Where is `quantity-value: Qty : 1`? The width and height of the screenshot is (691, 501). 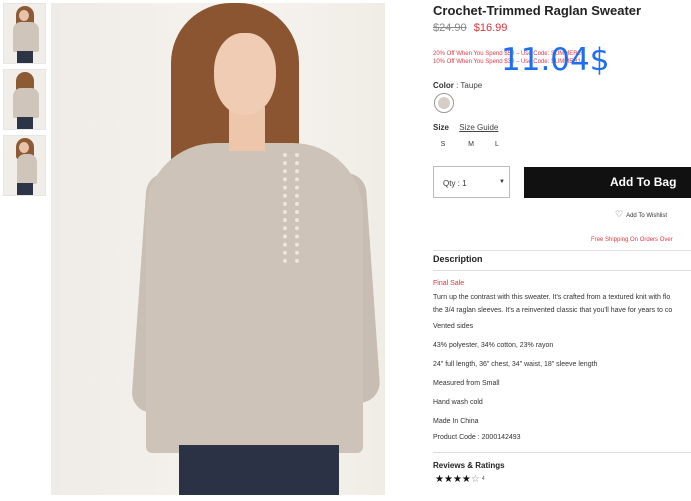
quantity-value: Qty : 1 is located at coordinates (455, 183).